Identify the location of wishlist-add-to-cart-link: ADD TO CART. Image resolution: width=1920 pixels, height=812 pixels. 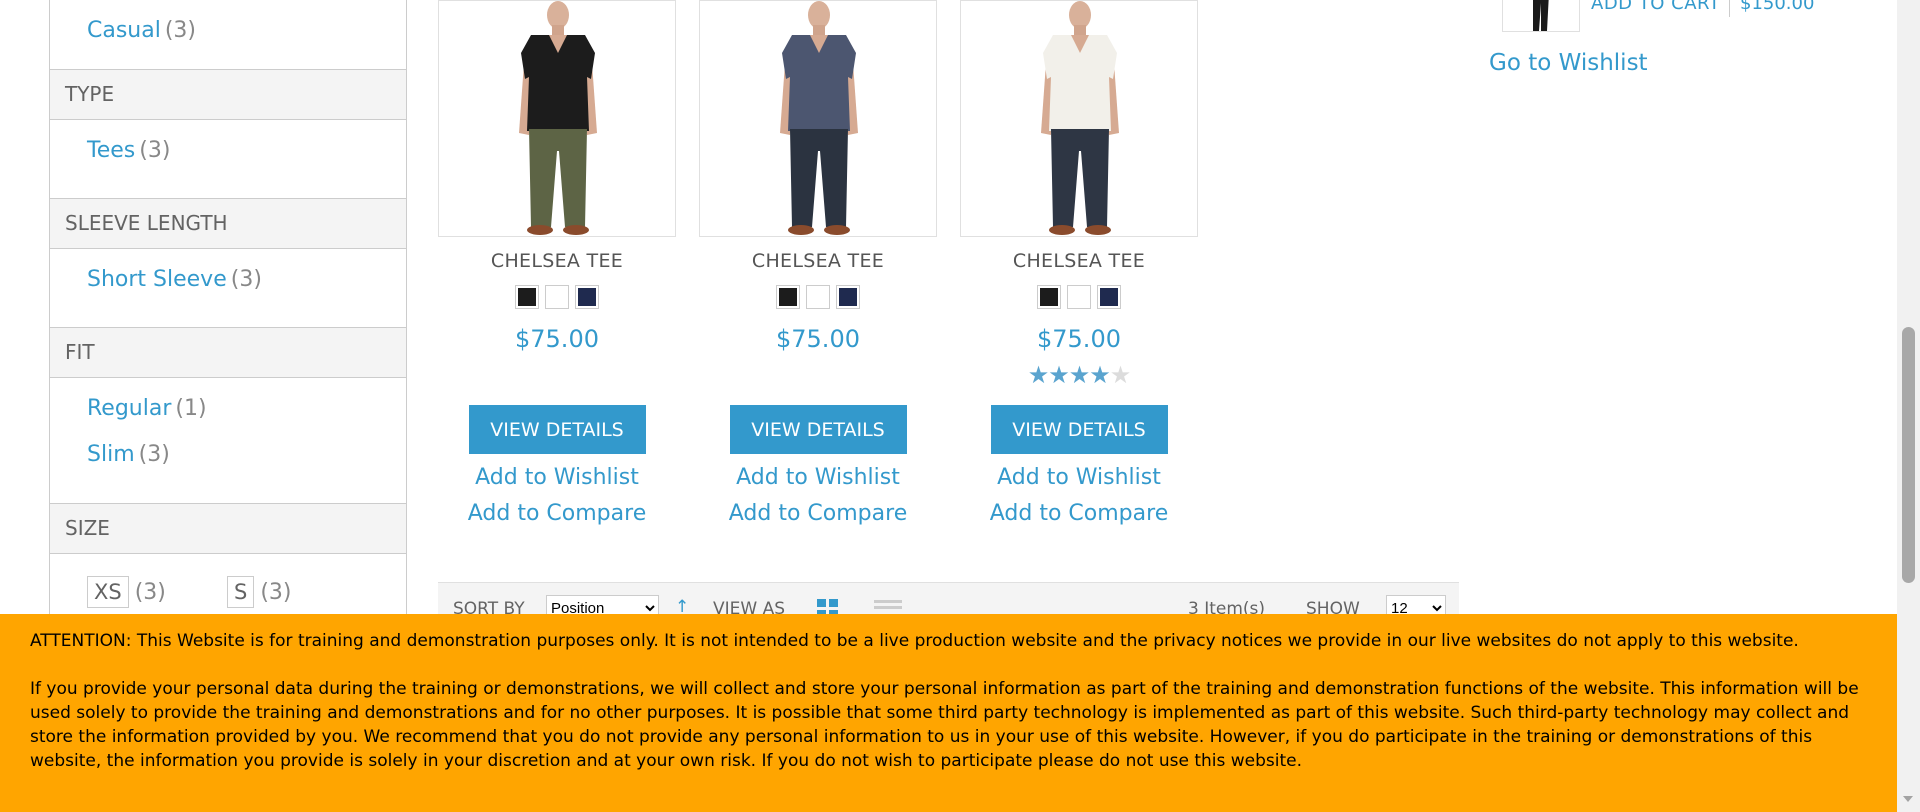
(1655, 7).